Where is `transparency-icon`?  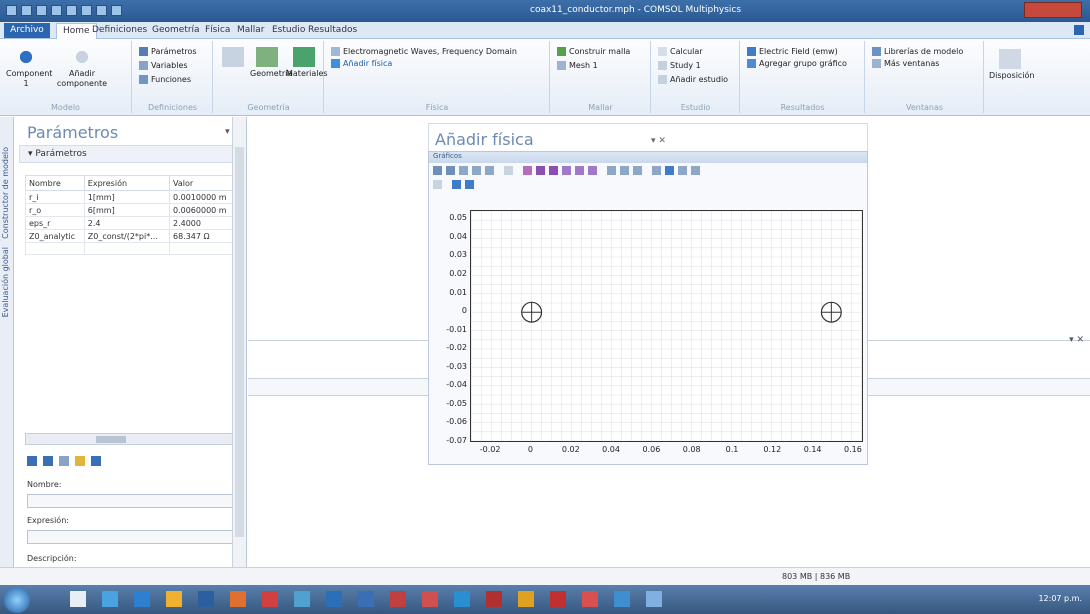
transparency-icon is located at coordinates (579, 170).